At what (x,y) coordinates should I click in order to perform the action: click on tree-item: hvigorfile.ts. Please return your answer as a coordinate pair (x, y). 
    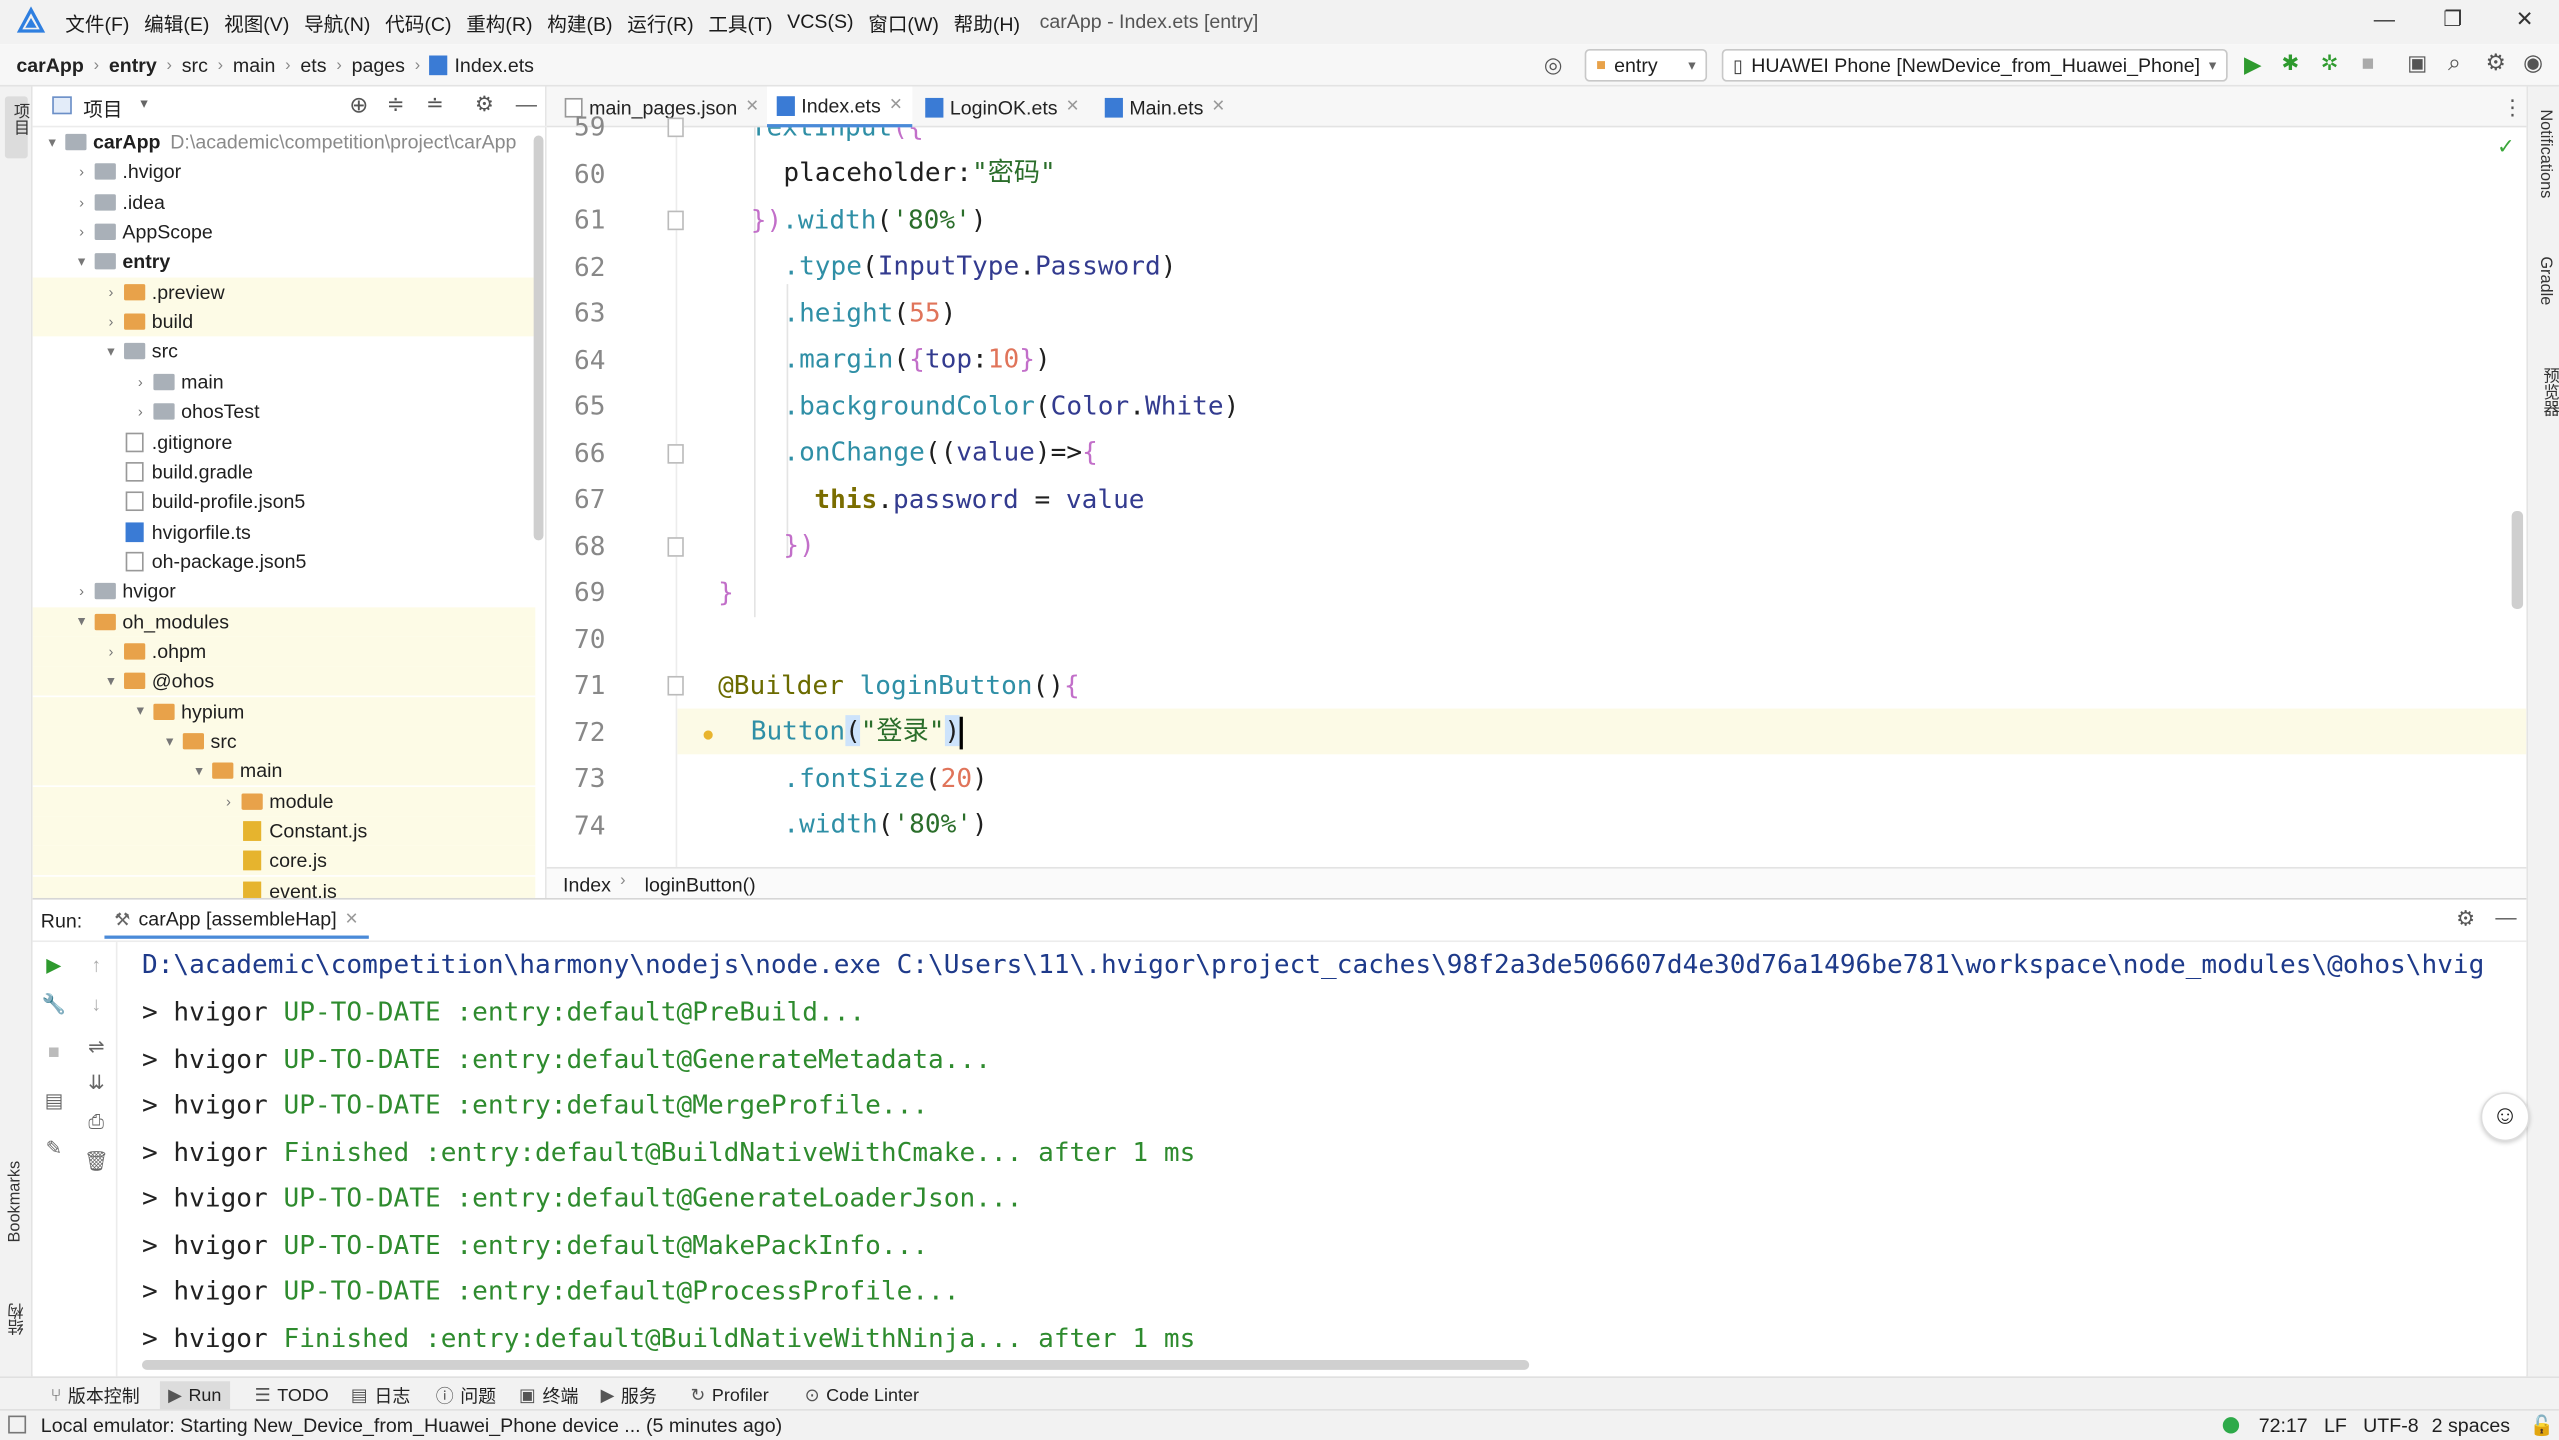
    Looking at the image, I should click on (284, 531).